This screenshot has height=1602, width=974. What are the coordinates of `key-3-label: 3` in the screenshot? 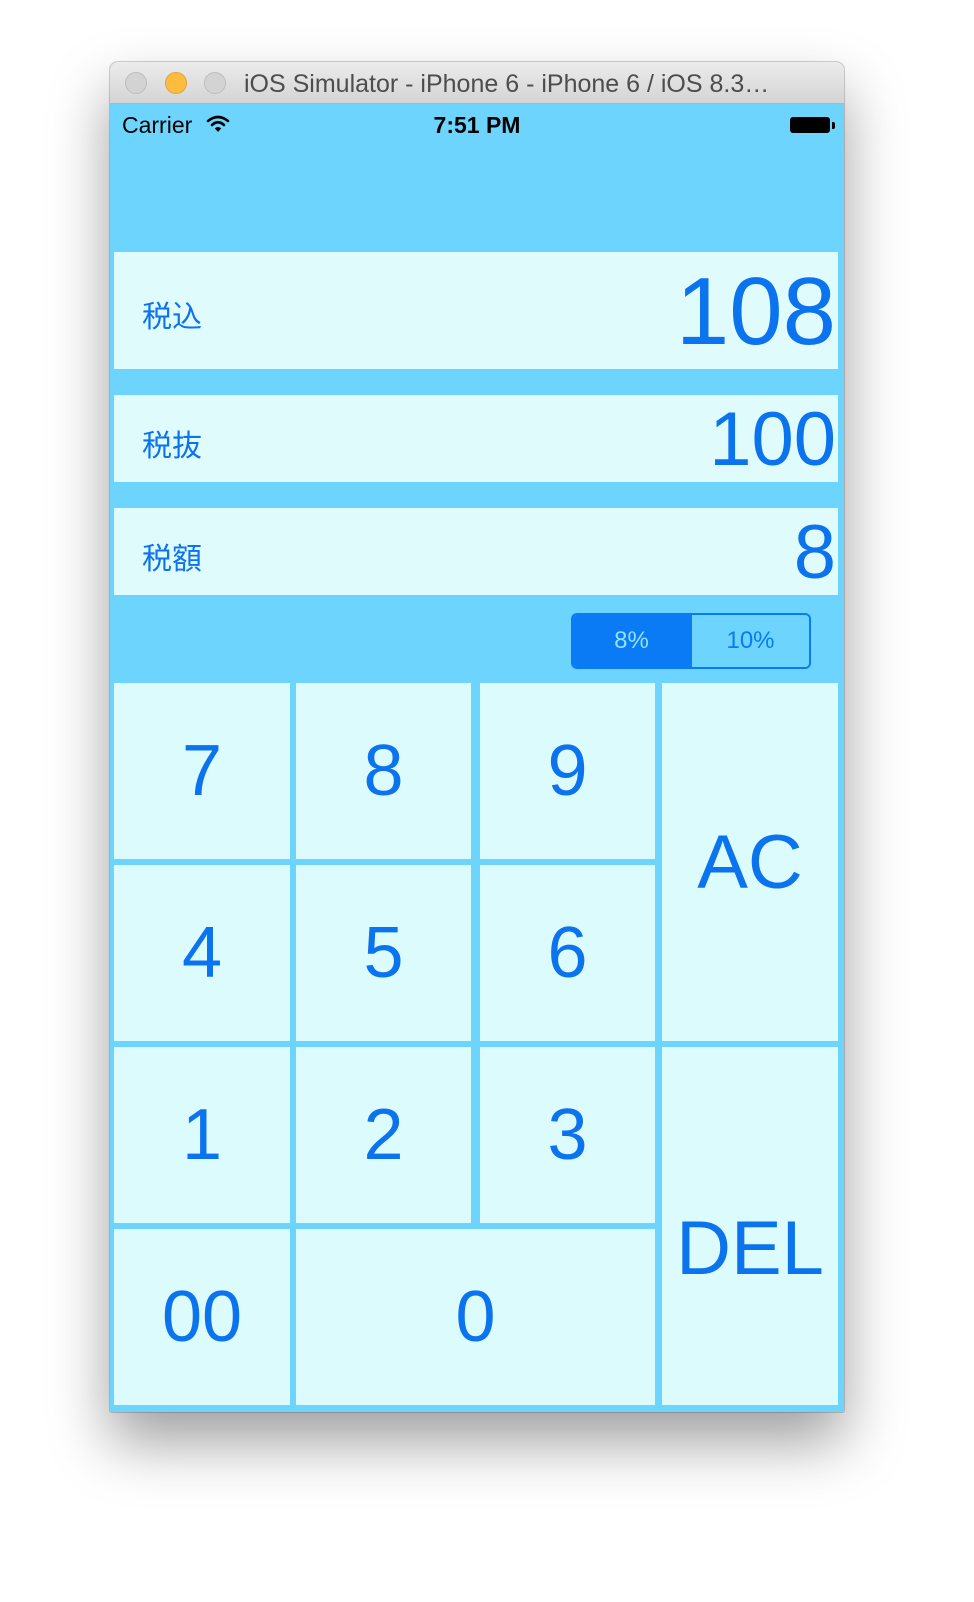 It's located at (567, 1135).